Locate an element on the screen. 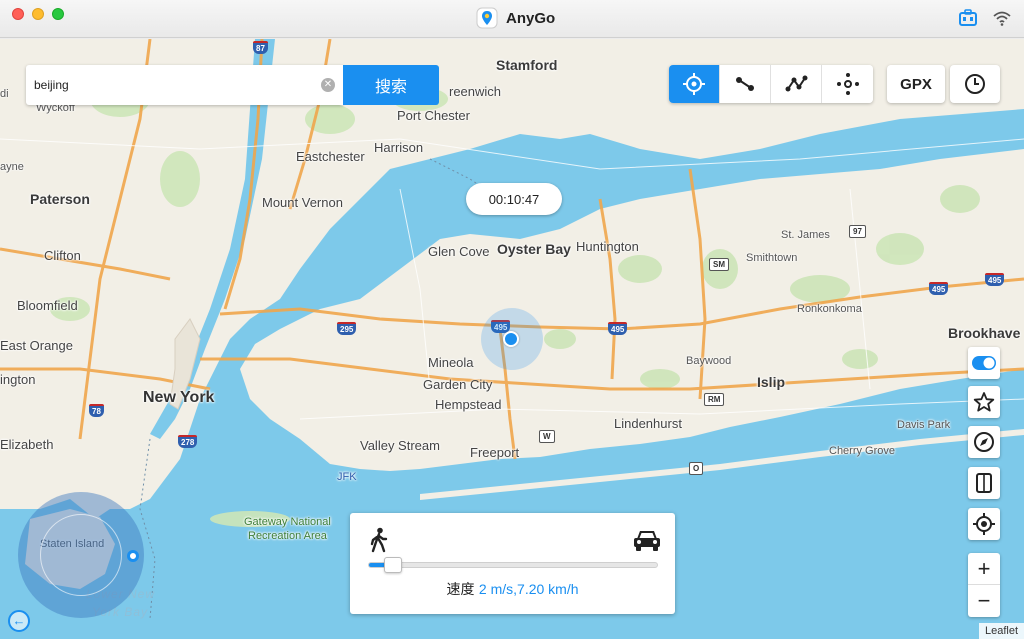 The height and width of the screenshot is (639, 1024). place-label-elizabeth: Elizabeth is located at coordinates (27, 444).